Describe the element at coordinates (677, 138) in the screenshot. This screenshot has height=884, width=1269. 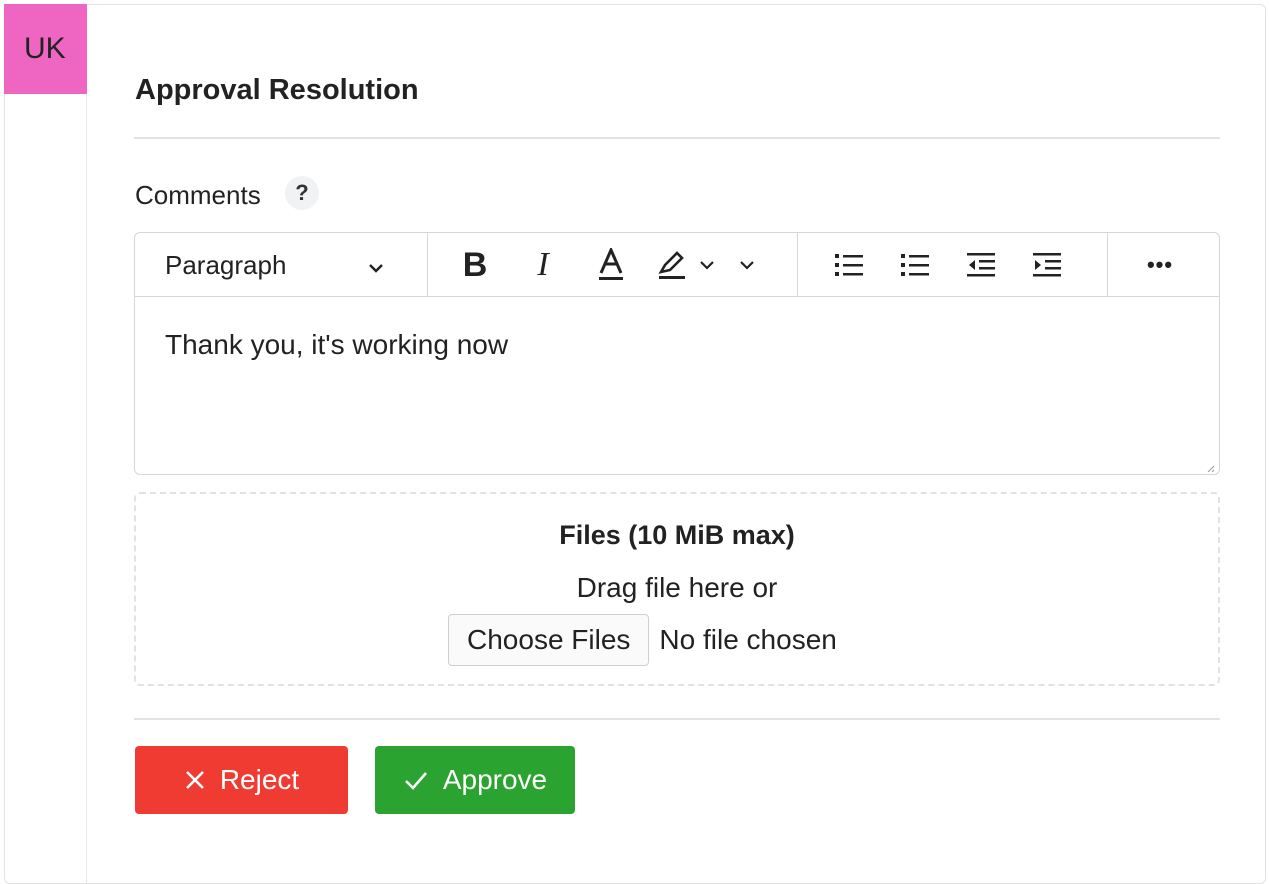
I see `title-divider` at that location.